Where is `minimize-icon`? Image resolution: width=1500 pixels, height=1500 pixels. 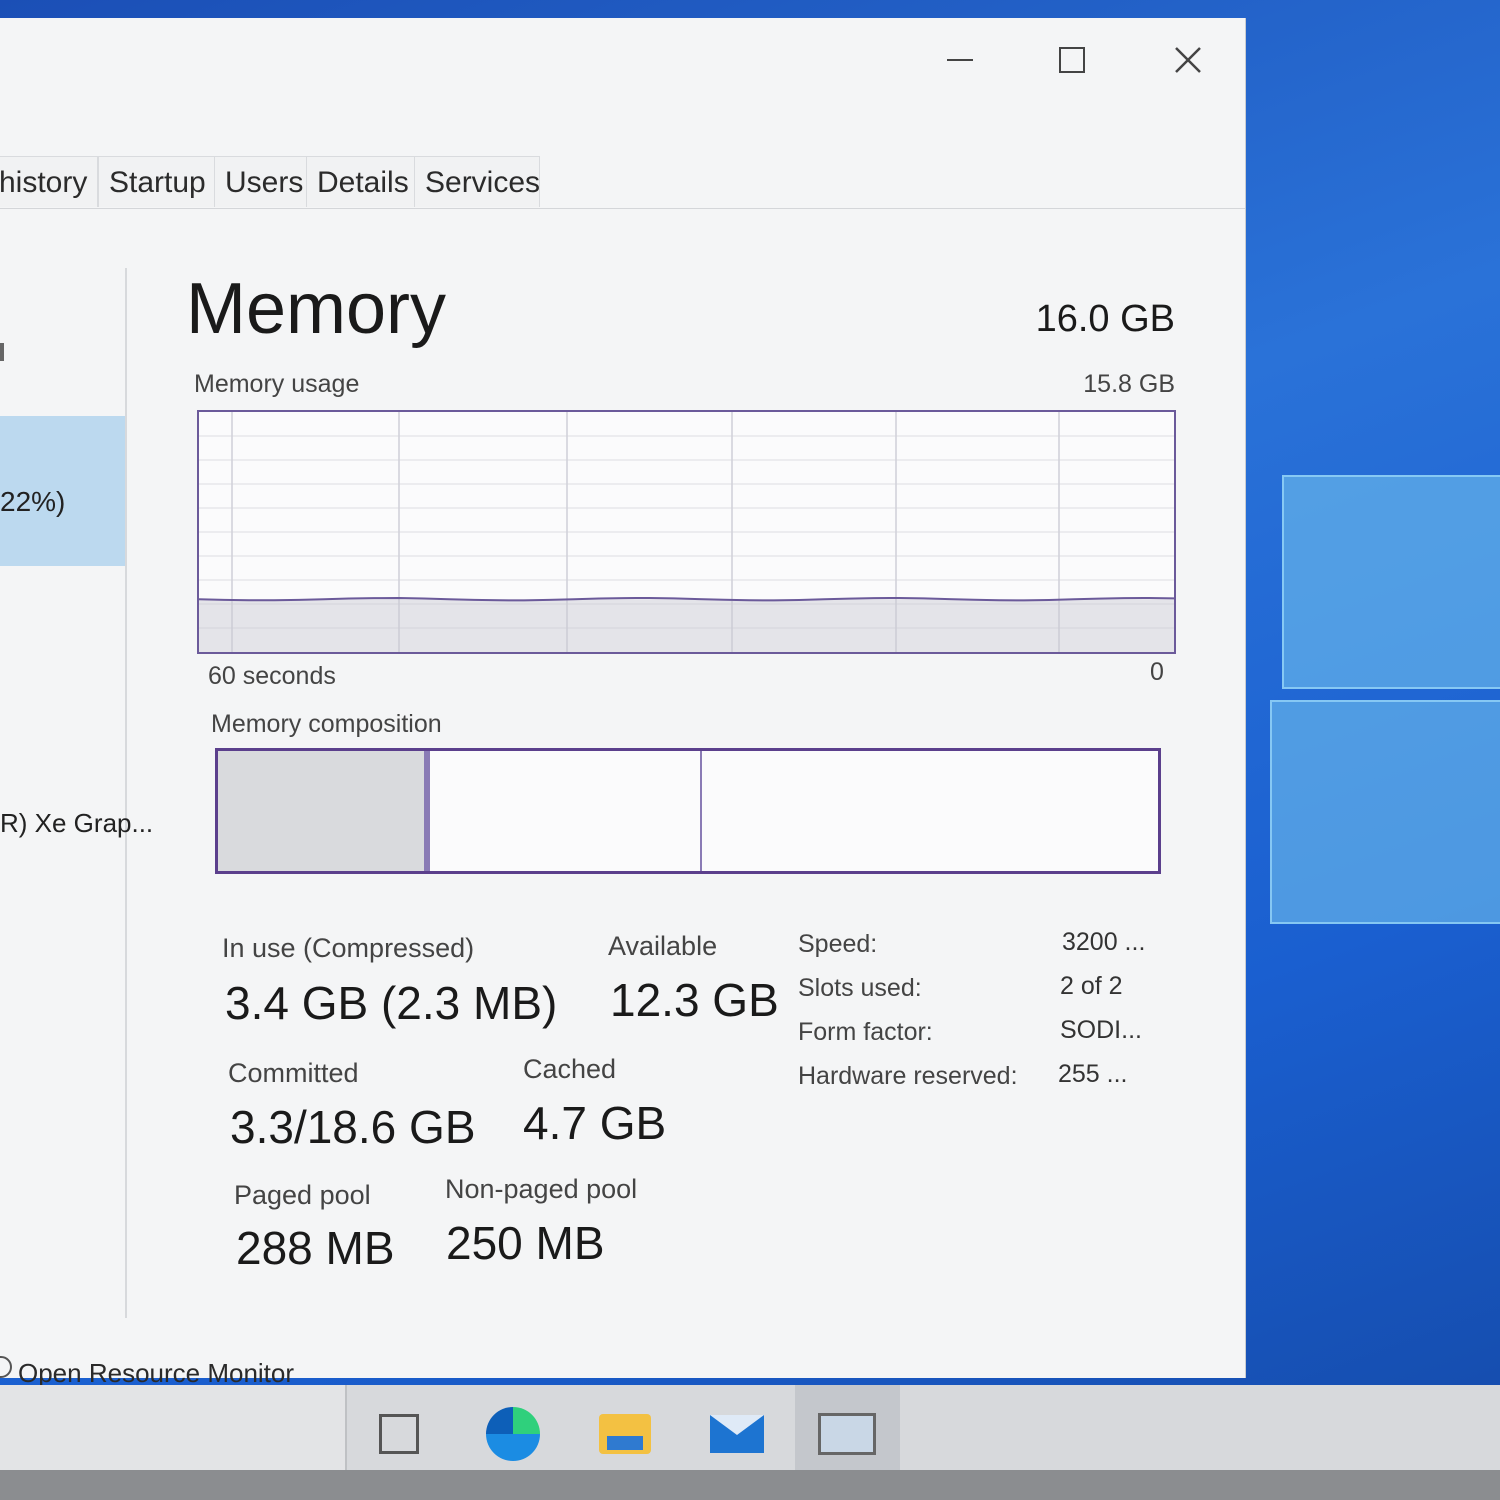
minimize-icon is located at coordinates (960, 60).